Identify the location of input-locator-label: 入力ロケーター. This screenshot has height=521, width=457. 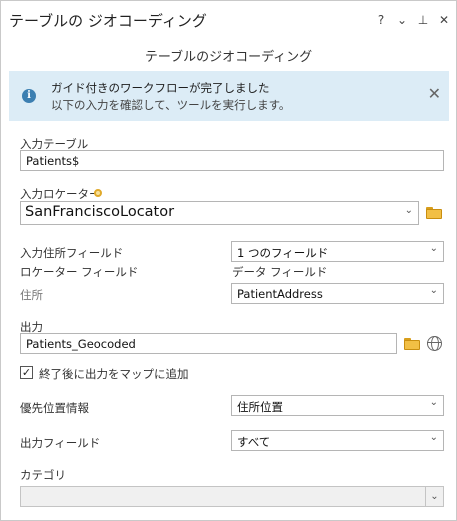
(60, 194).